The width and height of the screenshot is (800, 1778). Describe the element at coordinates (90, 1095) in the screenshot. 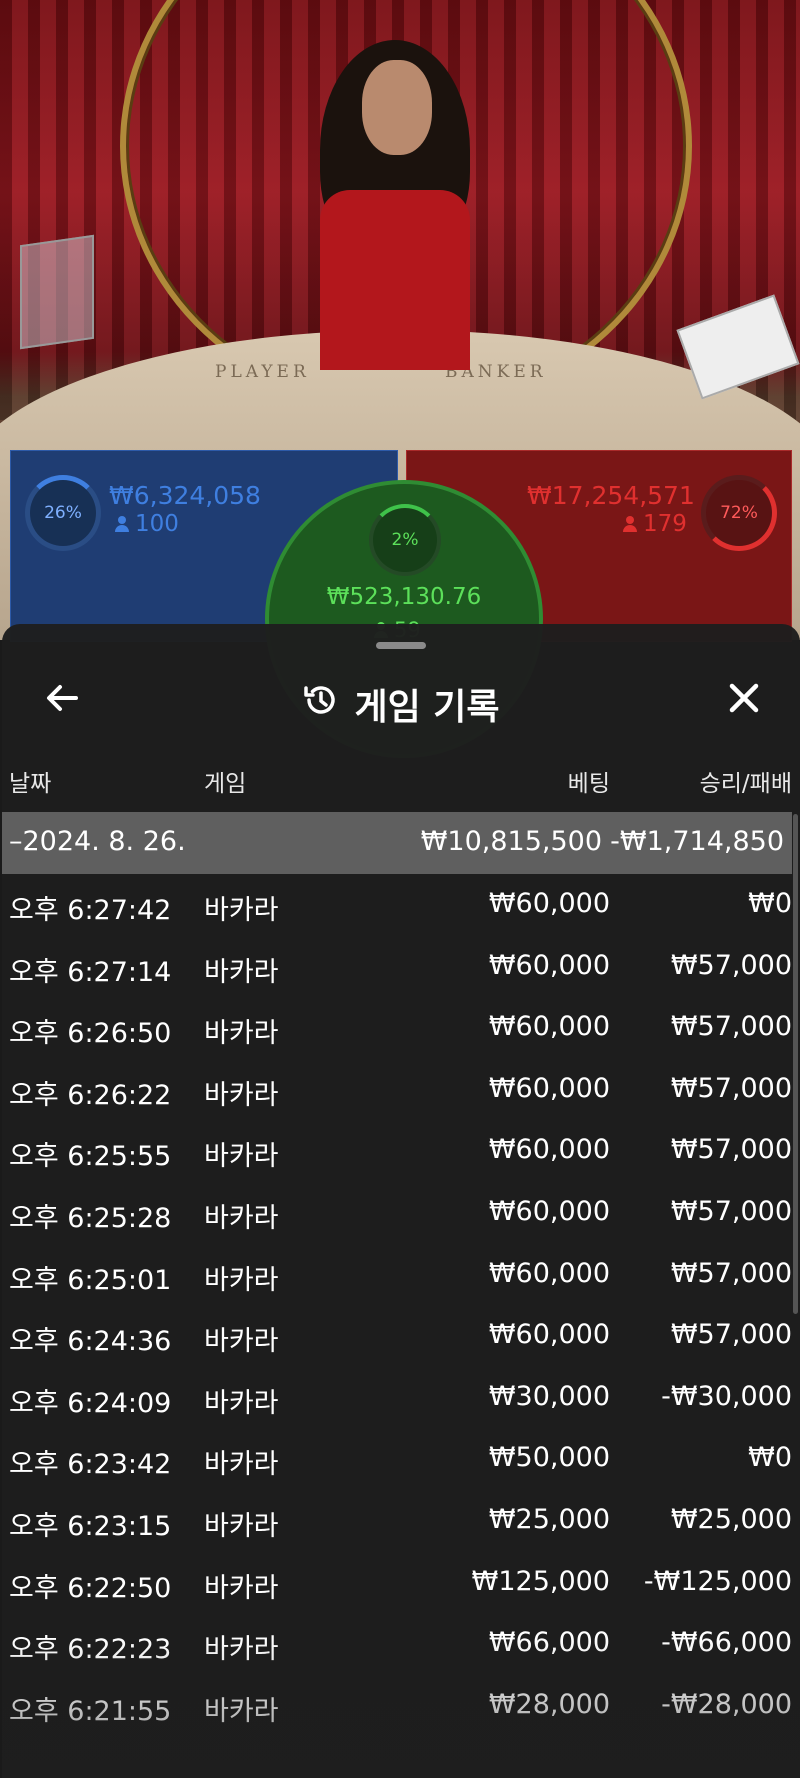

I see `row-time: 오후 6:26:22` at that location.